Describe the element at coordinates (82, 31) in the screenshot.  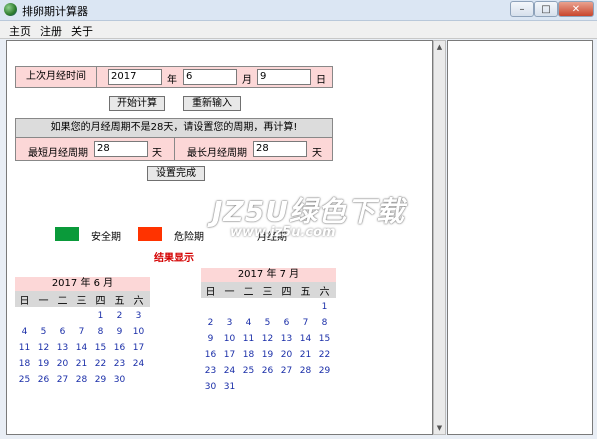
I see `menu-about: 关于` at that location.